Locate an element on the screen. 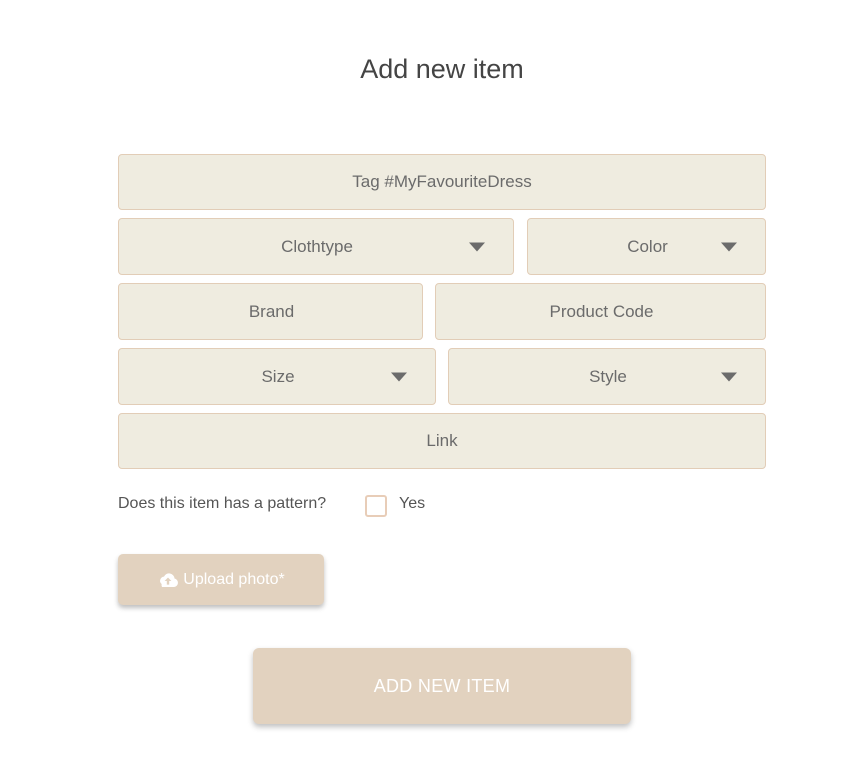 The height and width of the screenshot is (775, 844). brand-input: Brand is located at coordinates (270, 311).